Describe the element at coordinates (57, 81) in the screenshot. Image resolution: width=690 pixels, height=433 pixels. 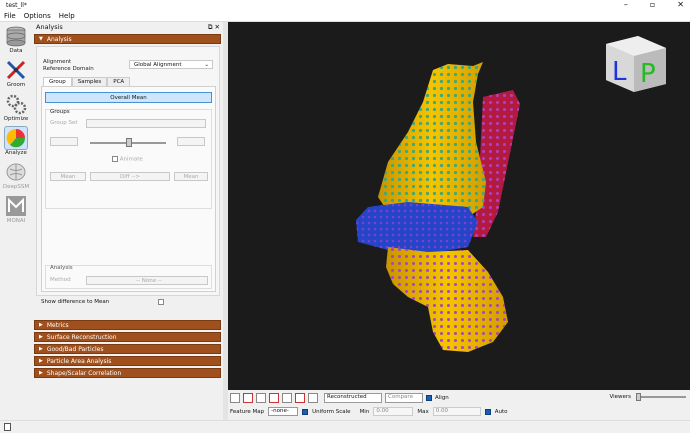
I see `tab-group: Group` at that location.